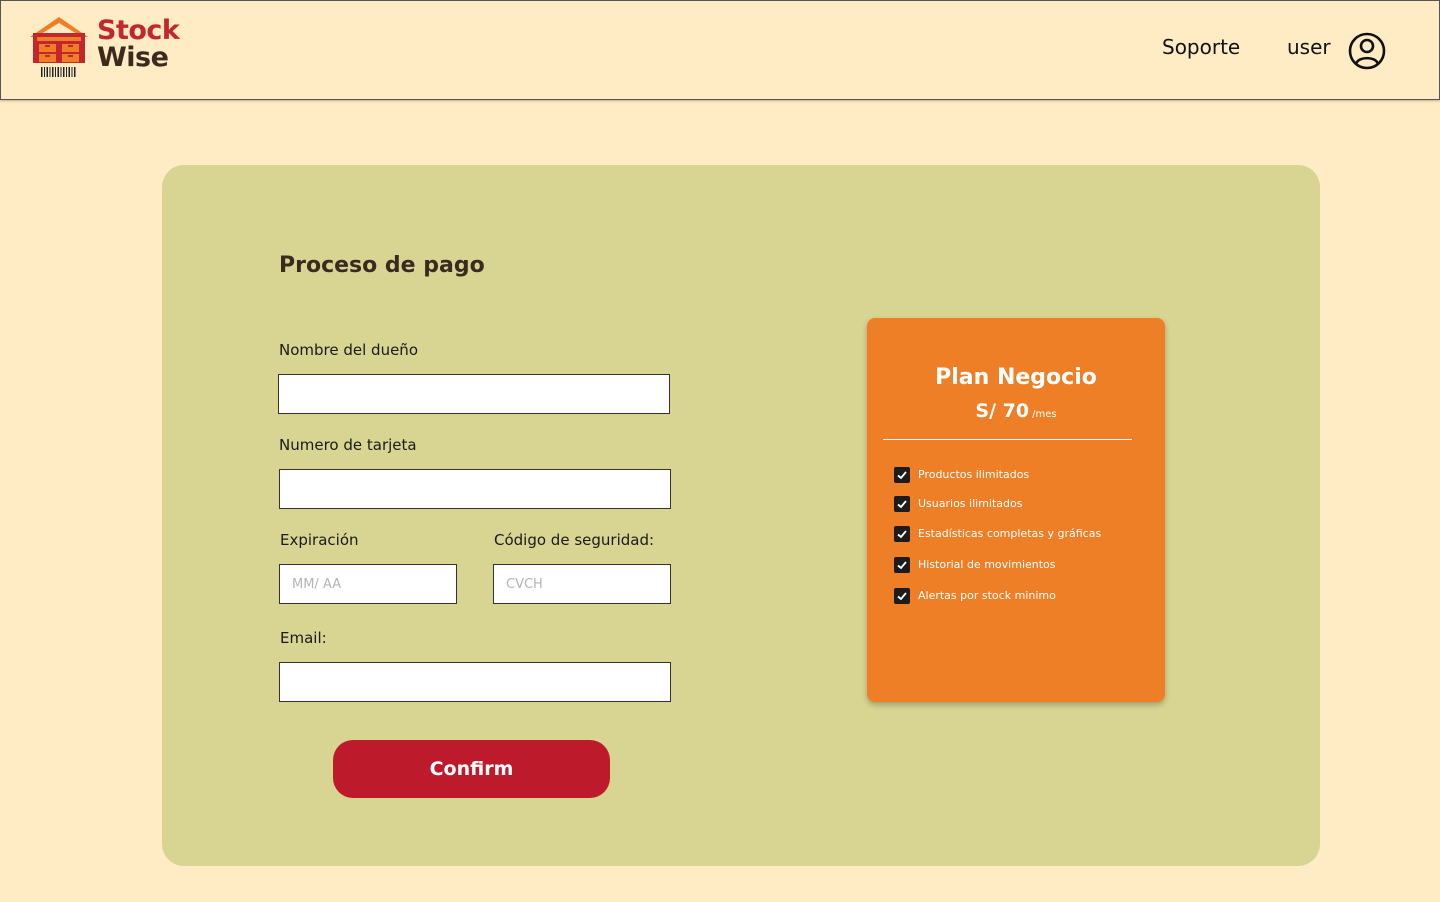 This screenshot has height=902, width=1440. What do you see at coordinates (319, 540) in the screenshot?
I see `expiry-label: Expiración` at bounding box center [319, 540].